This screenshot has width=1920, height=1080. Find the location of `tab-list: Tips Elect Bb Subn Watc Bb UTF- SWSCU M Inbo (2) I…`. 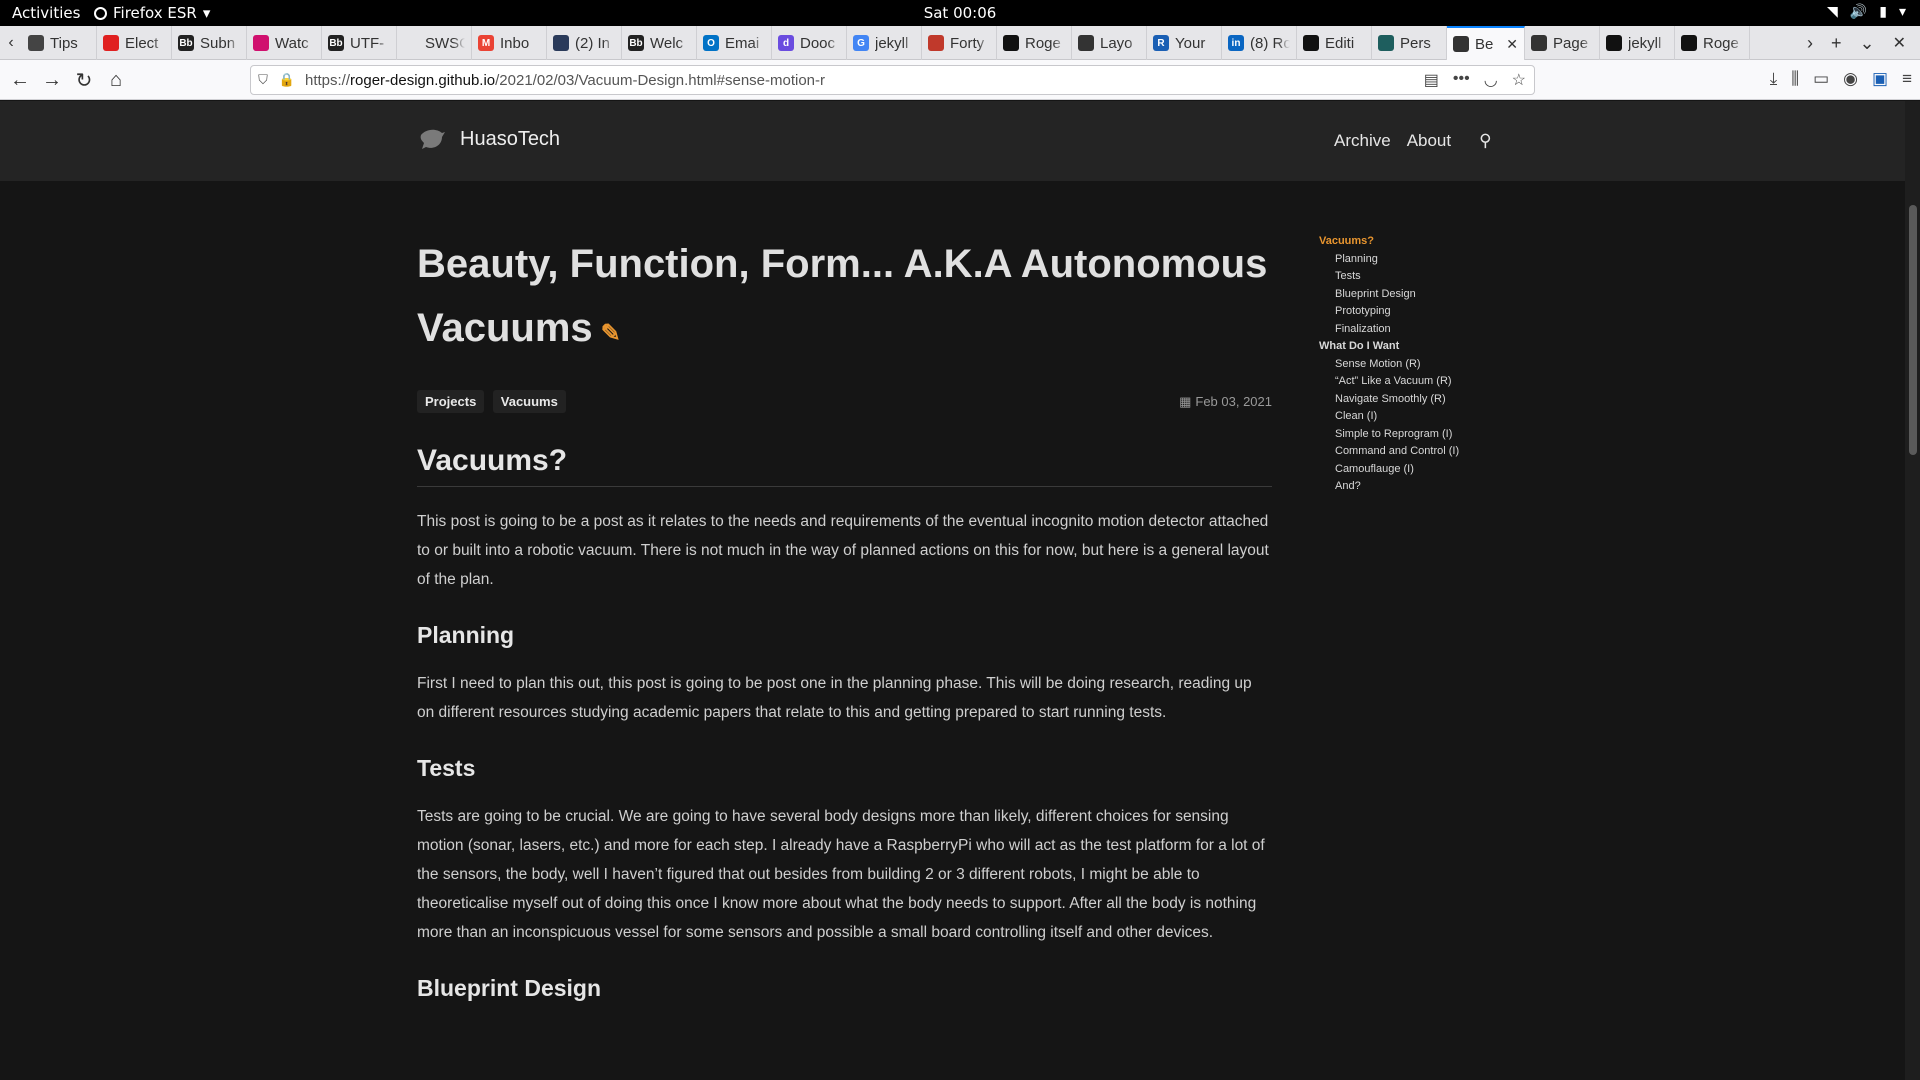

tab-list: Tips Elect Bb Subn Watc Bb UTF- SWSCU M Inbo (2) I… is located at coordinates (886, 43).